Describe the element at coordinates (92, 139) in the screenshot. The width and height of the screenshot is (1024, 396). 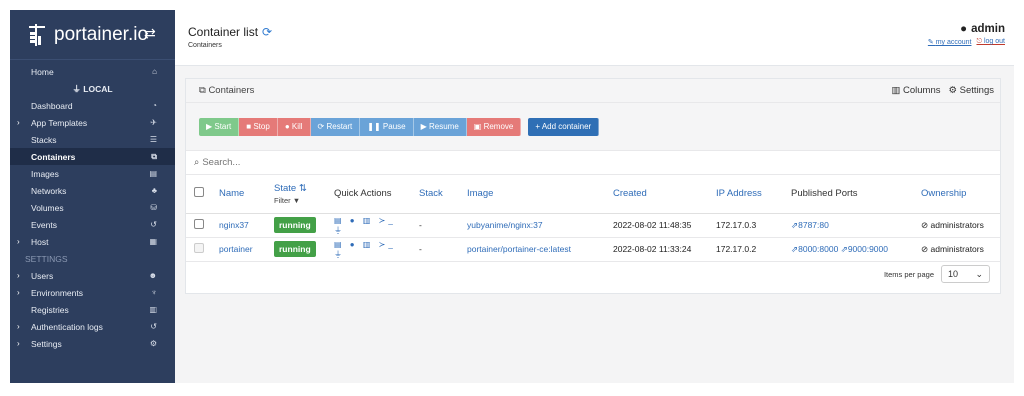
I see `sidebar-item-stacks: Stacks ☰` at that location.